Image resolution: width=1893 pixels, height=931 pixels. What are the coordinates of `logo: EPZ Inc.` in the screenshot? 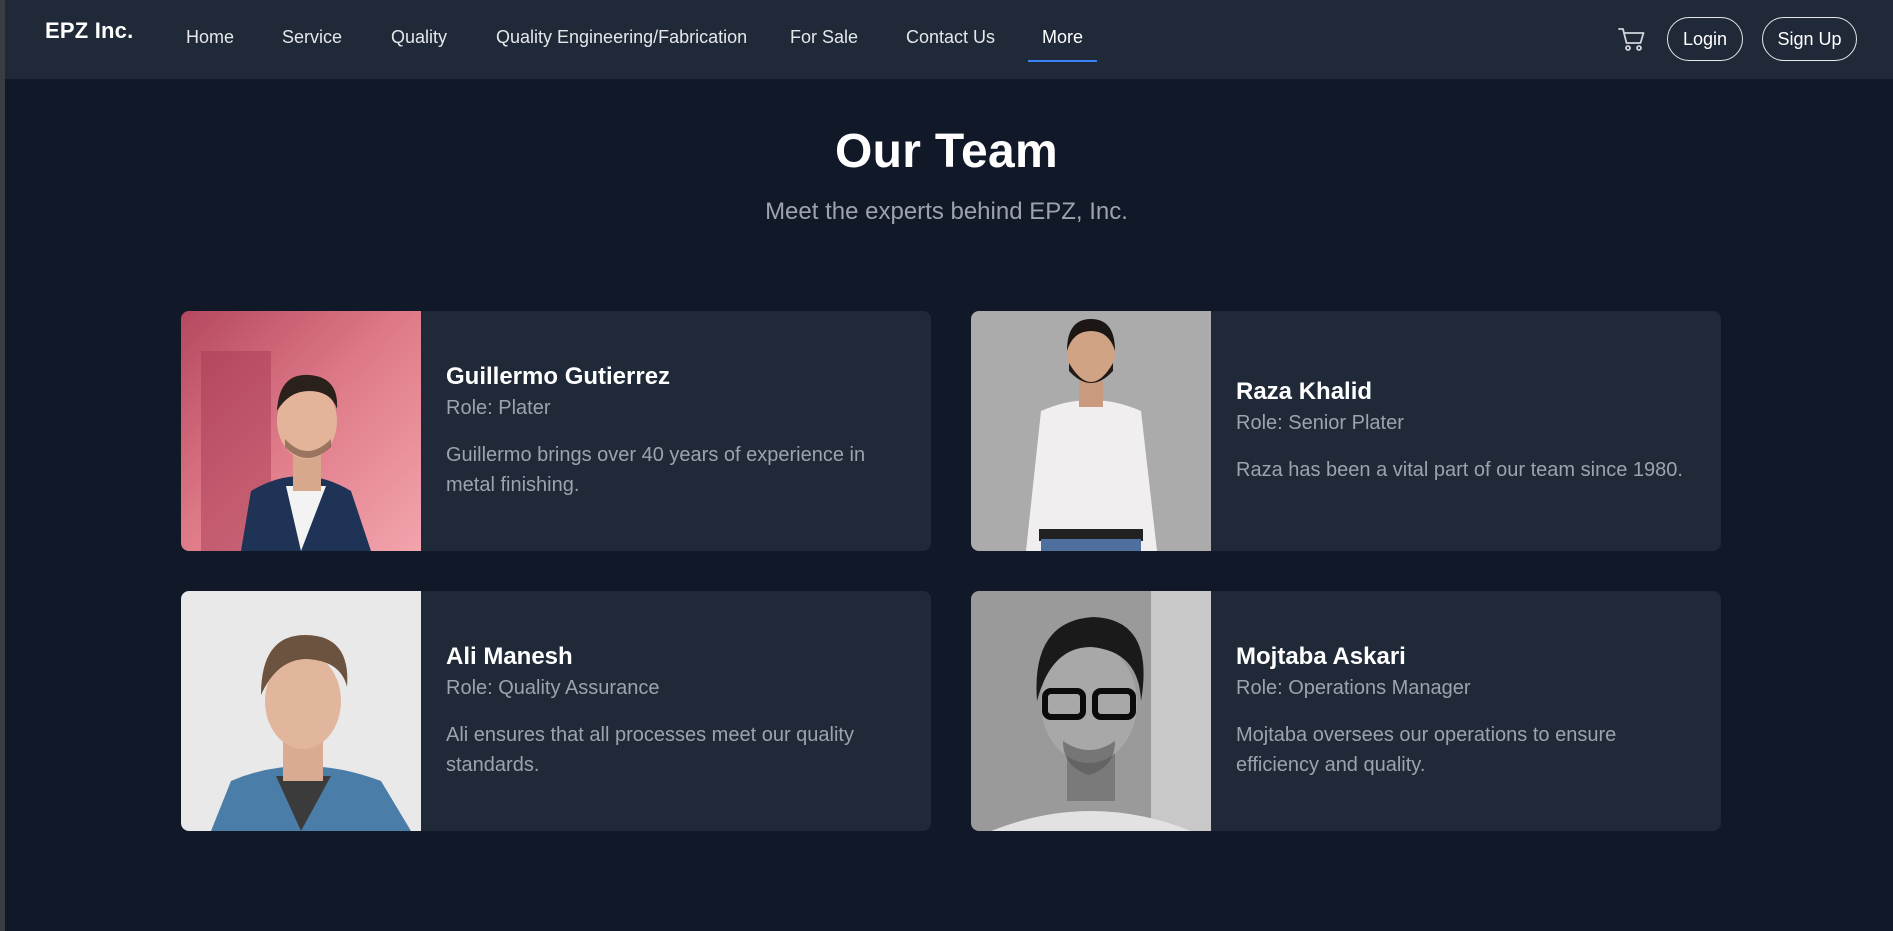 It's located at (89, 31).